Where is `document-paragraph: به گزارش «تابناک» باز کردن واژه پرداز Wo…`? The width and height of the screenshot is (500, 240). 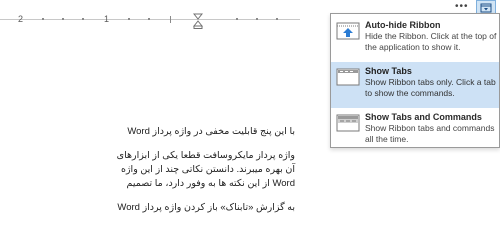 document-paragraph: به گزارش «تابناک» باز کردن واژه پرداز Wo… is located at coordinates (206, 207).